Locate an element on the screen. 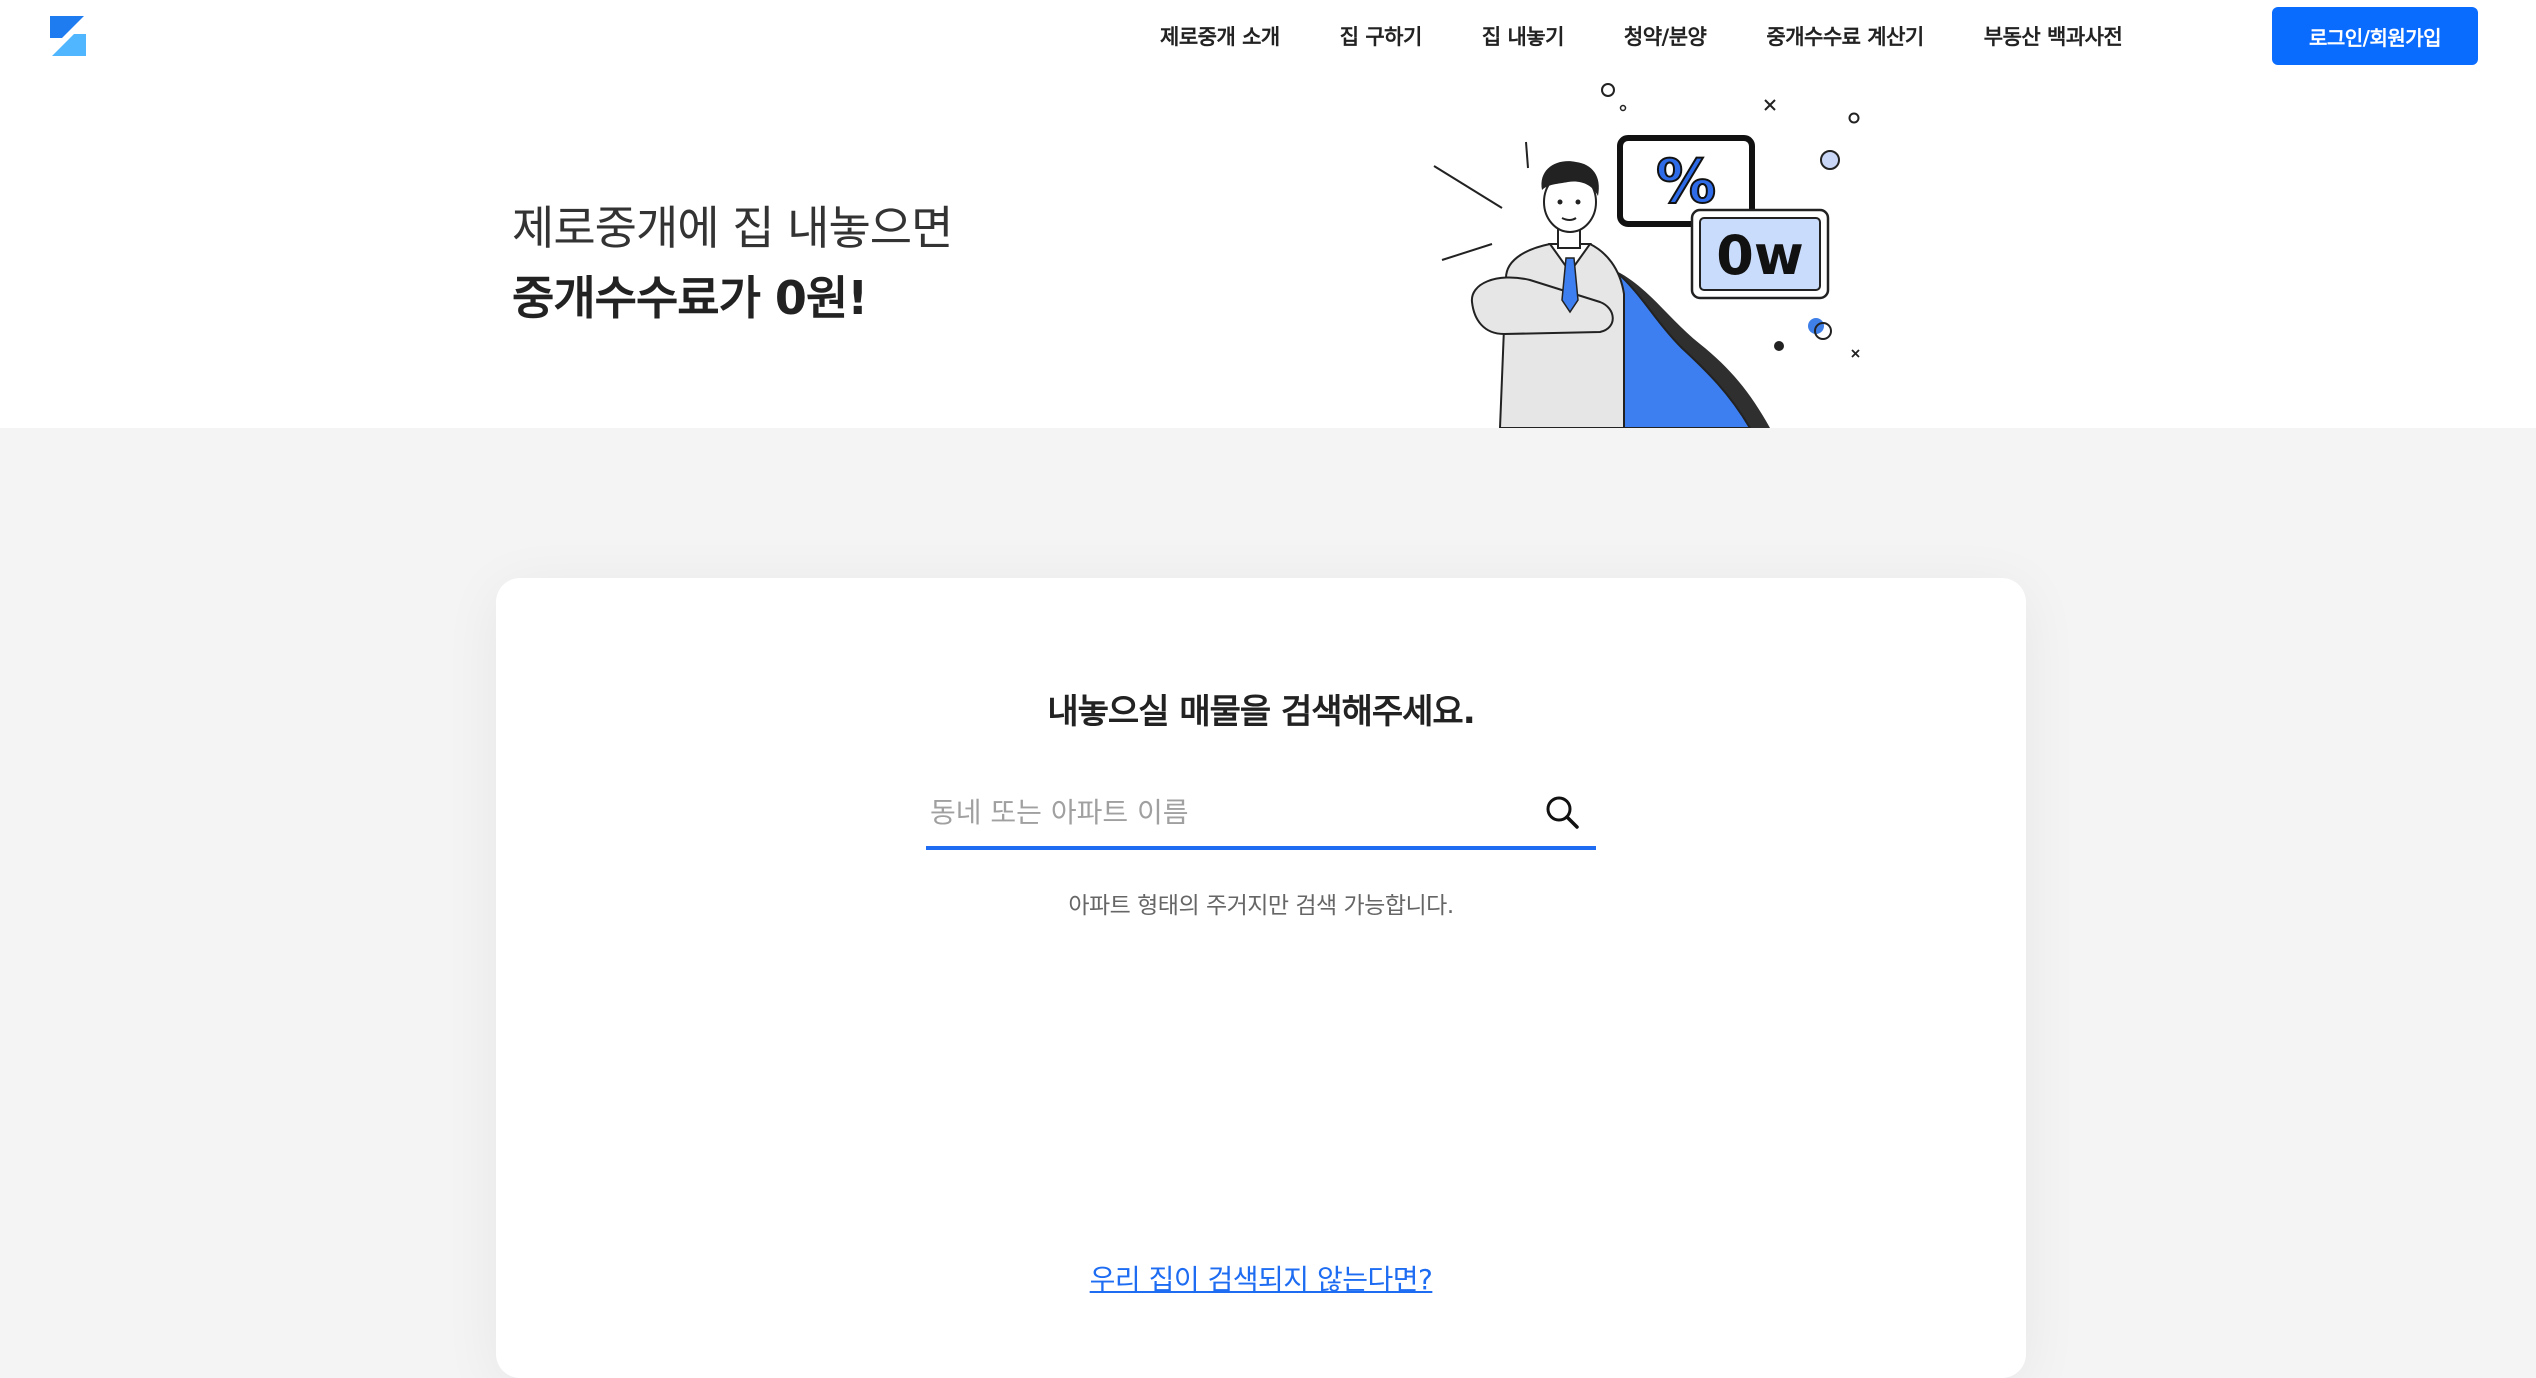  zero-broker-logo-icon is located at coordinates (68, 36).